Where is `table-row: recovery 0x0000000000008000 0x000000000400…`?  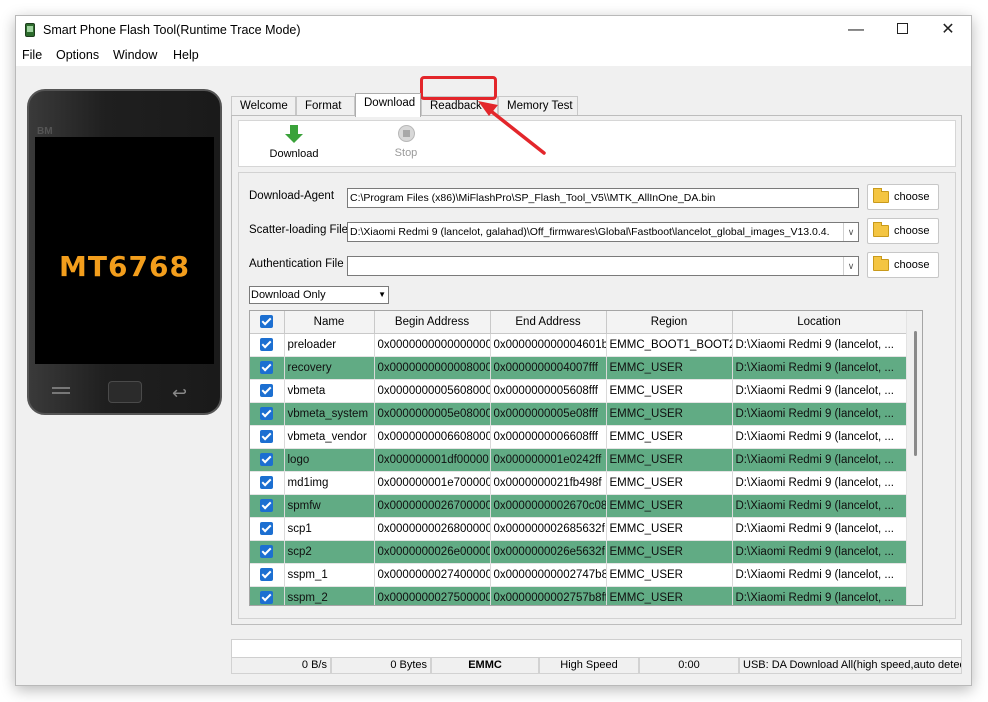
table-row: recovery 0x0000000000008000 0x000000000400… is located at coordinates (578, 368).